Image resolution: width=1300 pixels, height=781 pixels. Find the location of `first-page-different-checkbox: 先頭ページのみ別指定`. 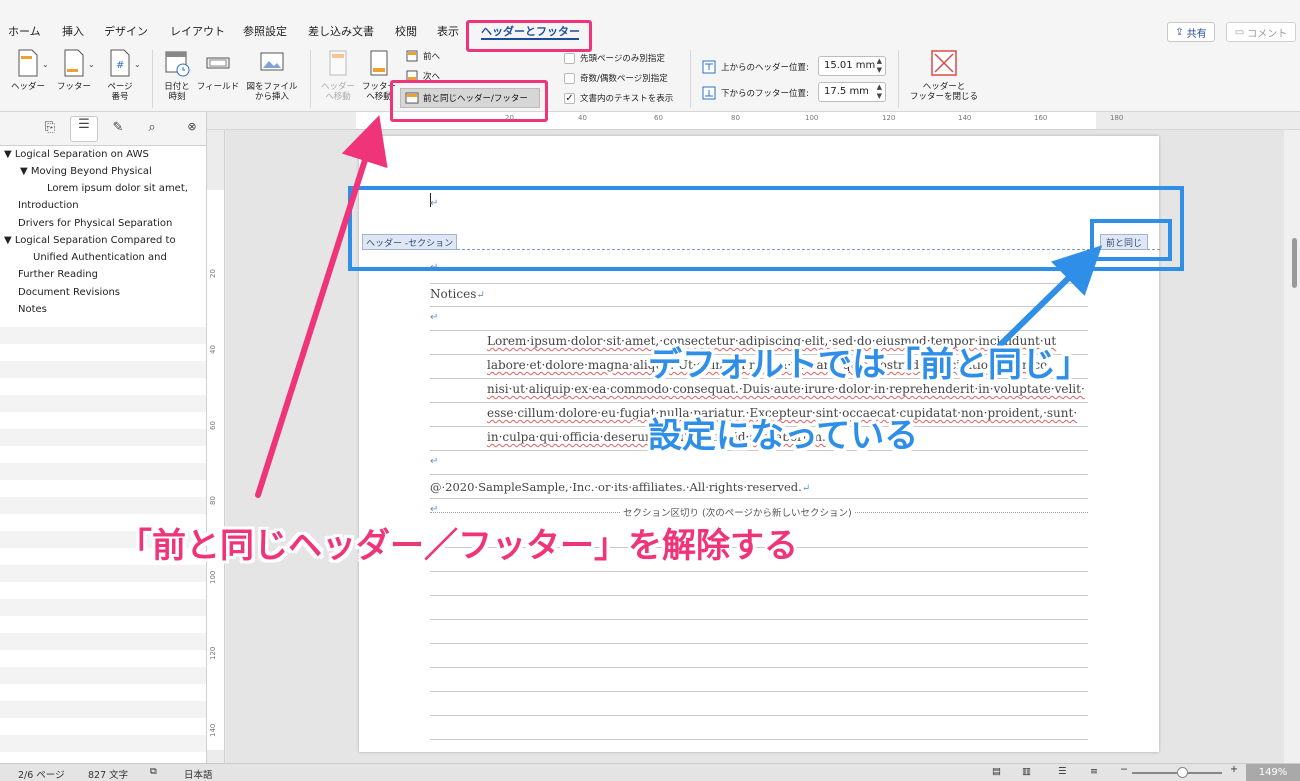

first-page-different-checkbox: 先頭ページのみ別指定 is located at coordinates (614, 58).